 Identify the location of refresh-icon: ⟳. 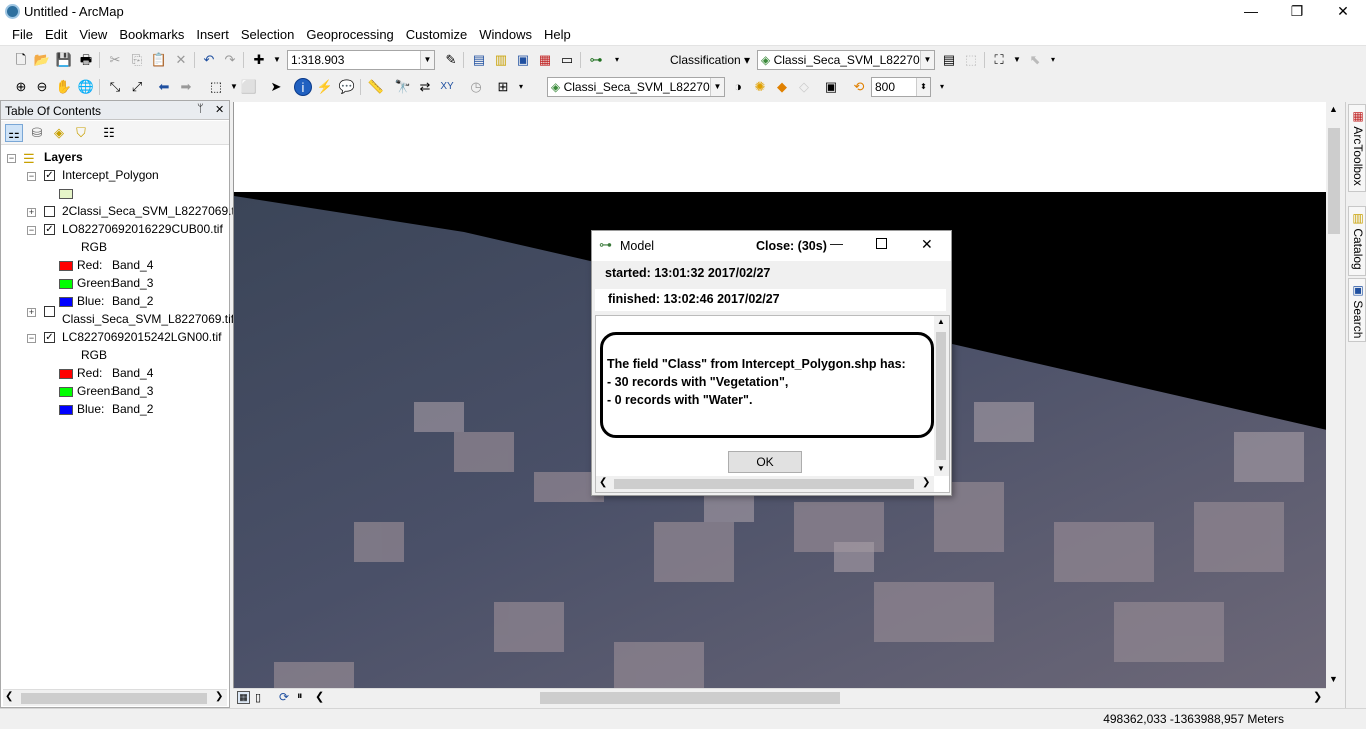
(284, 697).